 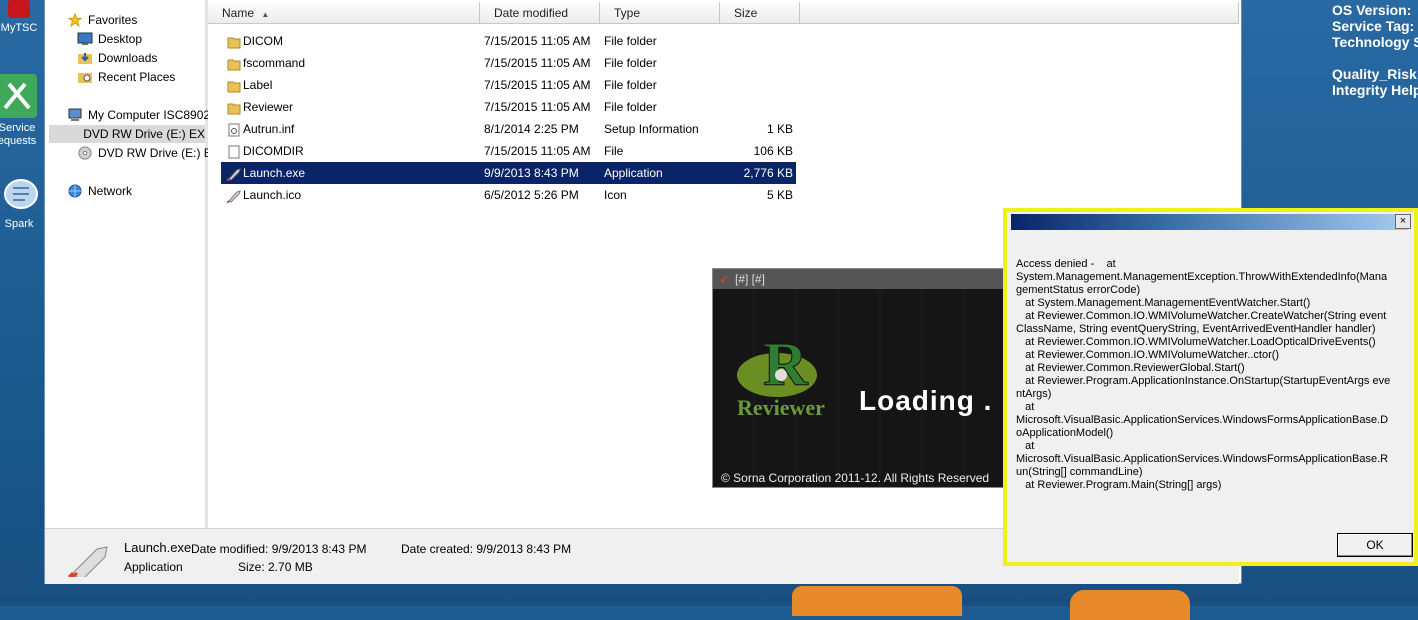 What do you see at coordinates (19, 196) in the screenshot?
I see `chat-bubble-icon` at bounding box center [19, 196].